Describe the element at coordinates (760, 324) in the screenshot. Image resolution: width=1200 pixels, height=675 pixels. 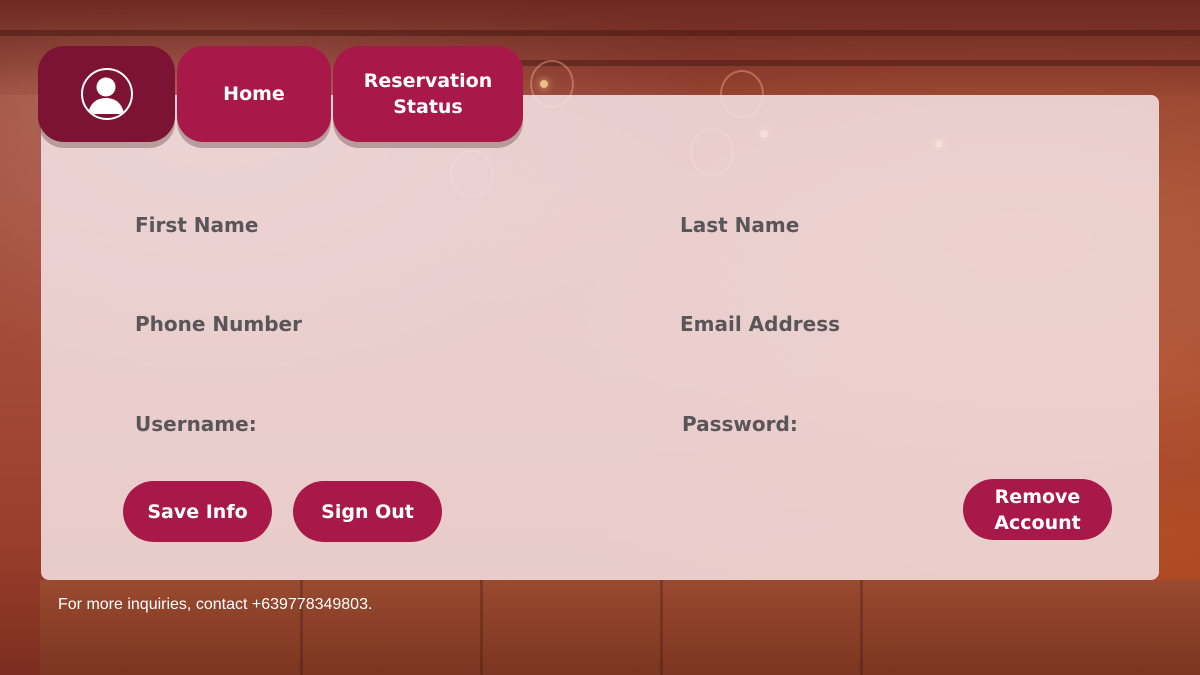
I see `email-address-label: Email Address` at that location.